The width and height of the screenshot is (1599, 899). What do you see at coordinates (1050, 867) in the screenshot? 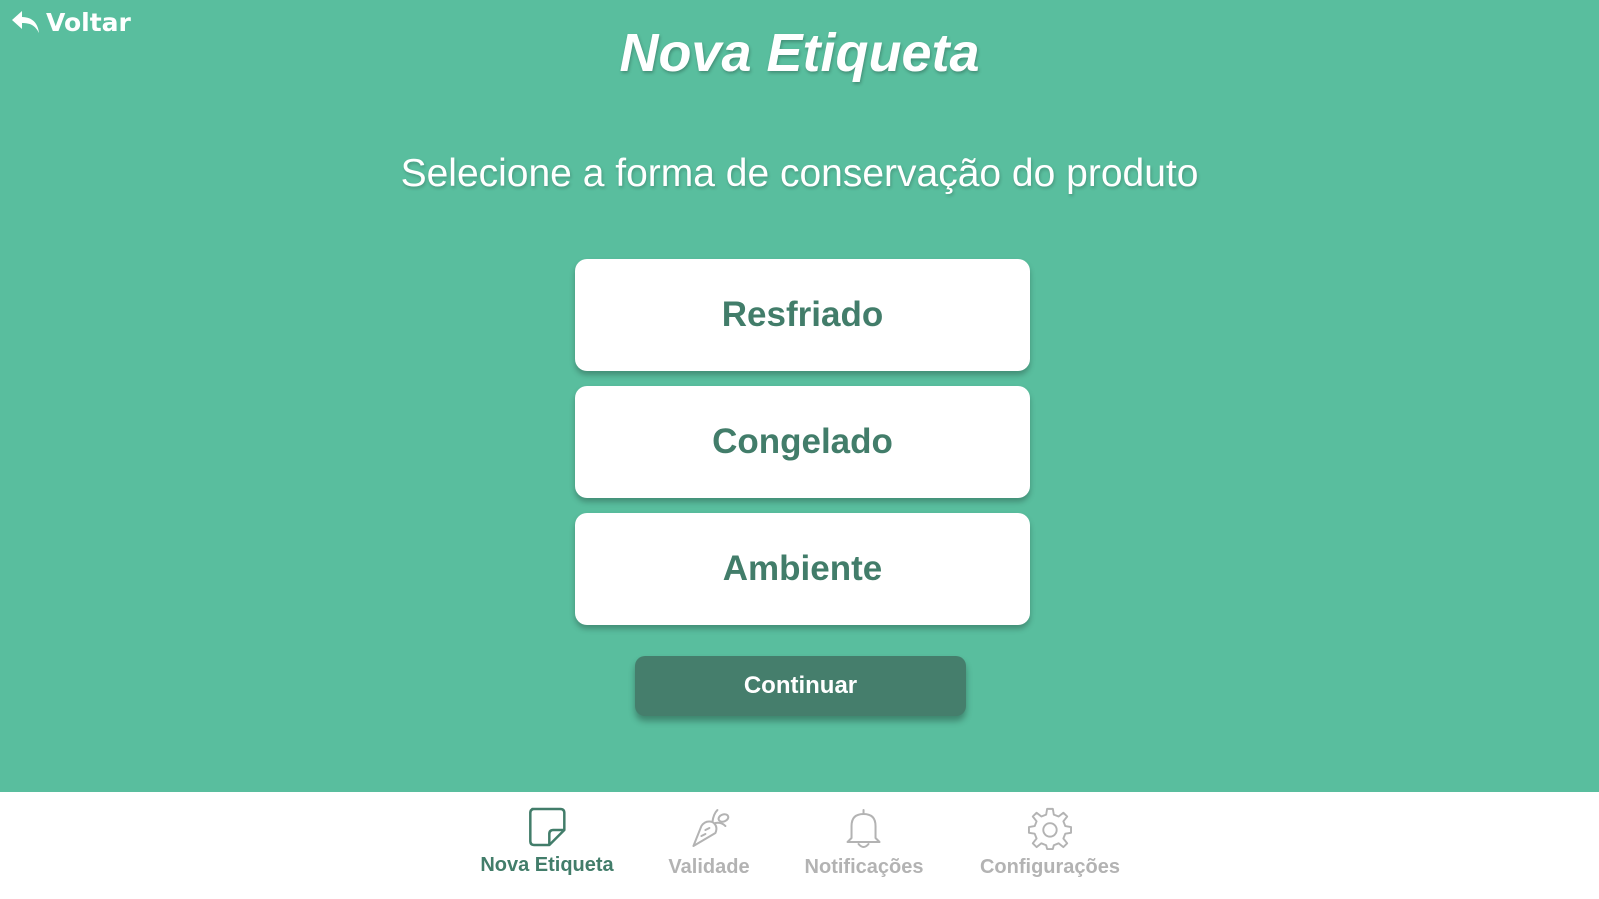
I see `nav-label: Configurações` at bounding box center [1050, 867].